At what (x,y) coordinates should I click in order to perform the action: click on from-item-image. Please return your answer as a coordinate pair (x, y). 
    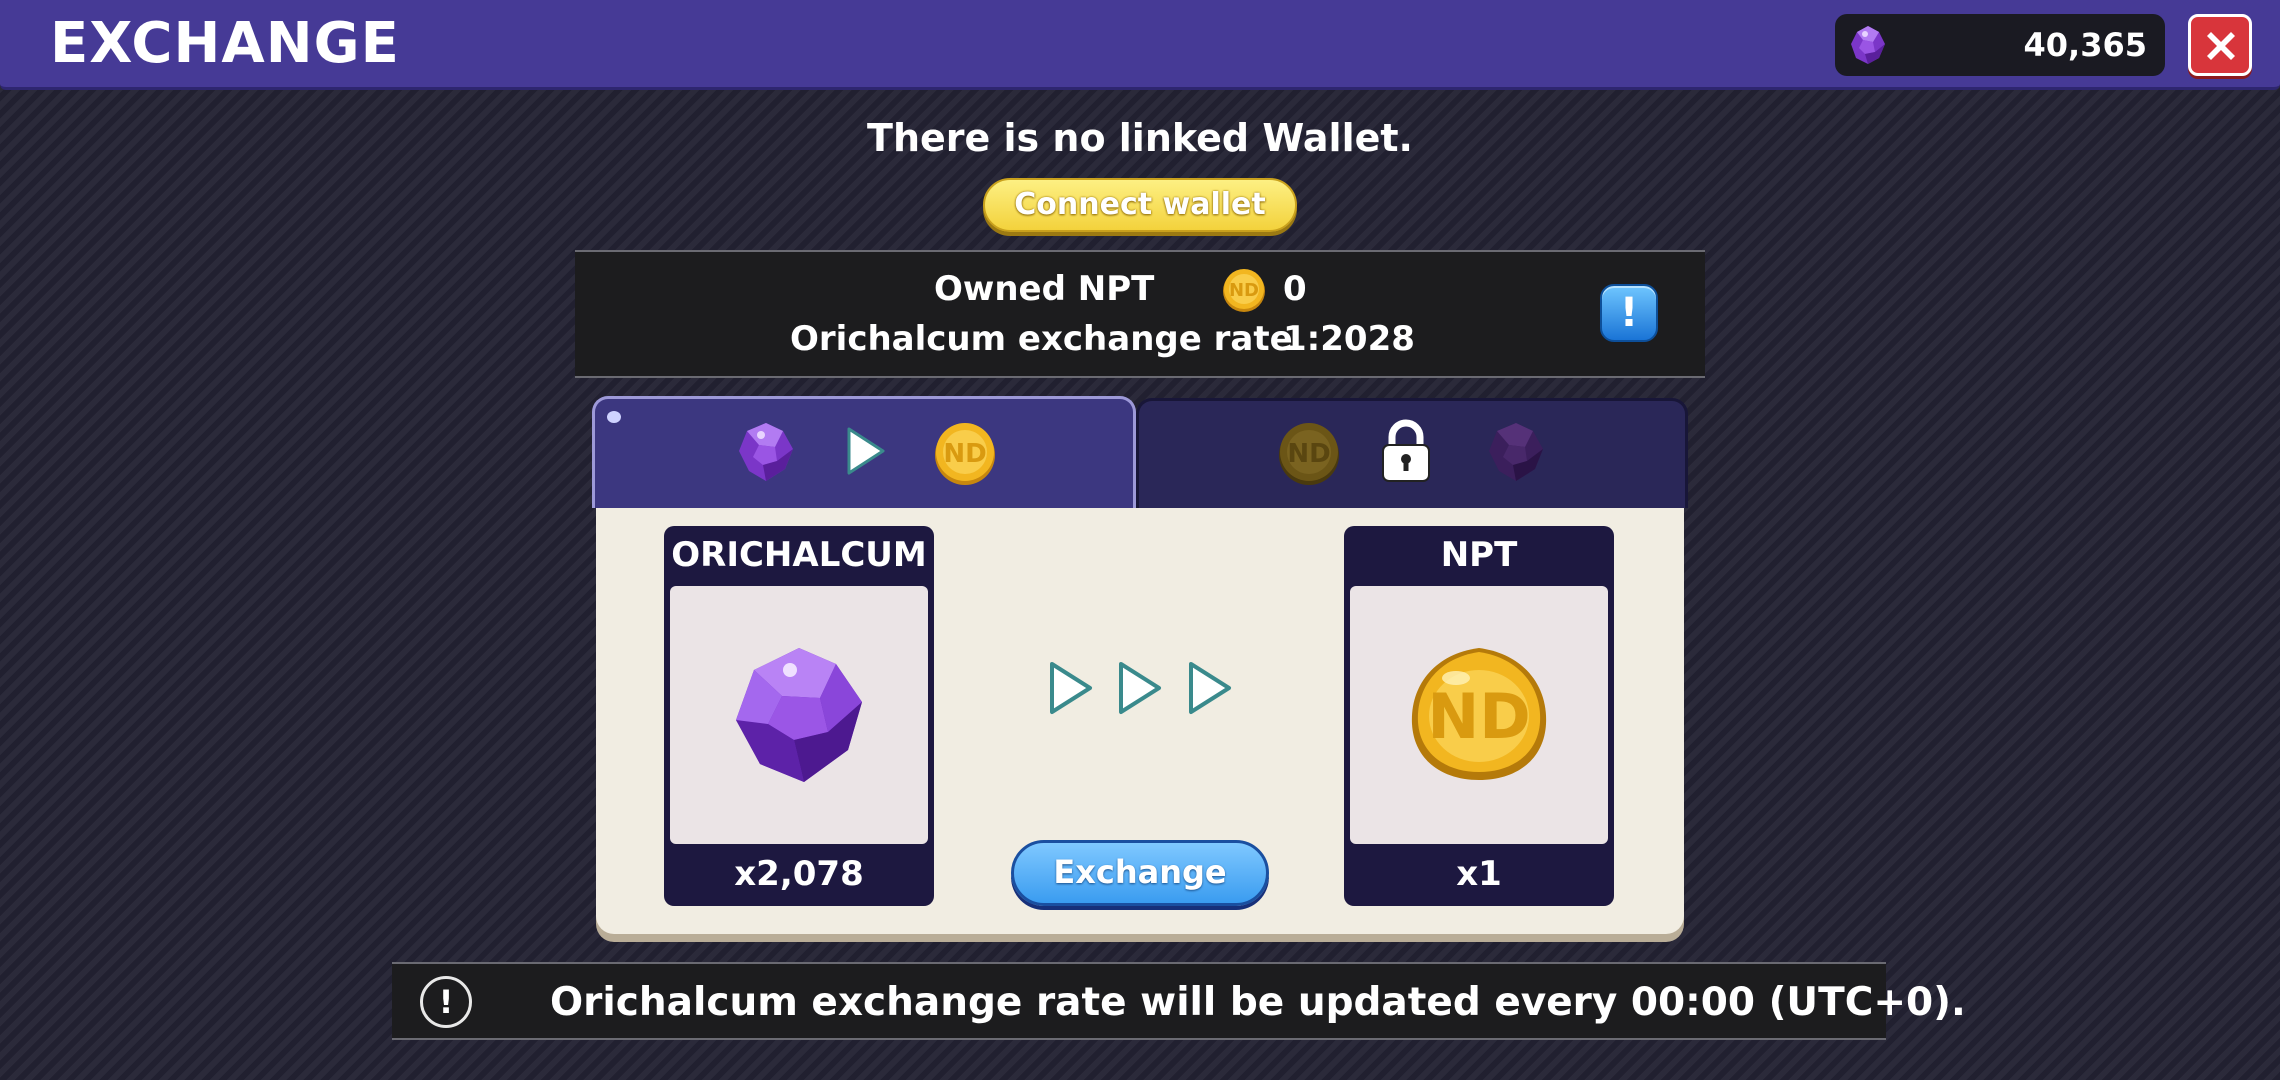
    Looking at the image, I should click on (799, 715).